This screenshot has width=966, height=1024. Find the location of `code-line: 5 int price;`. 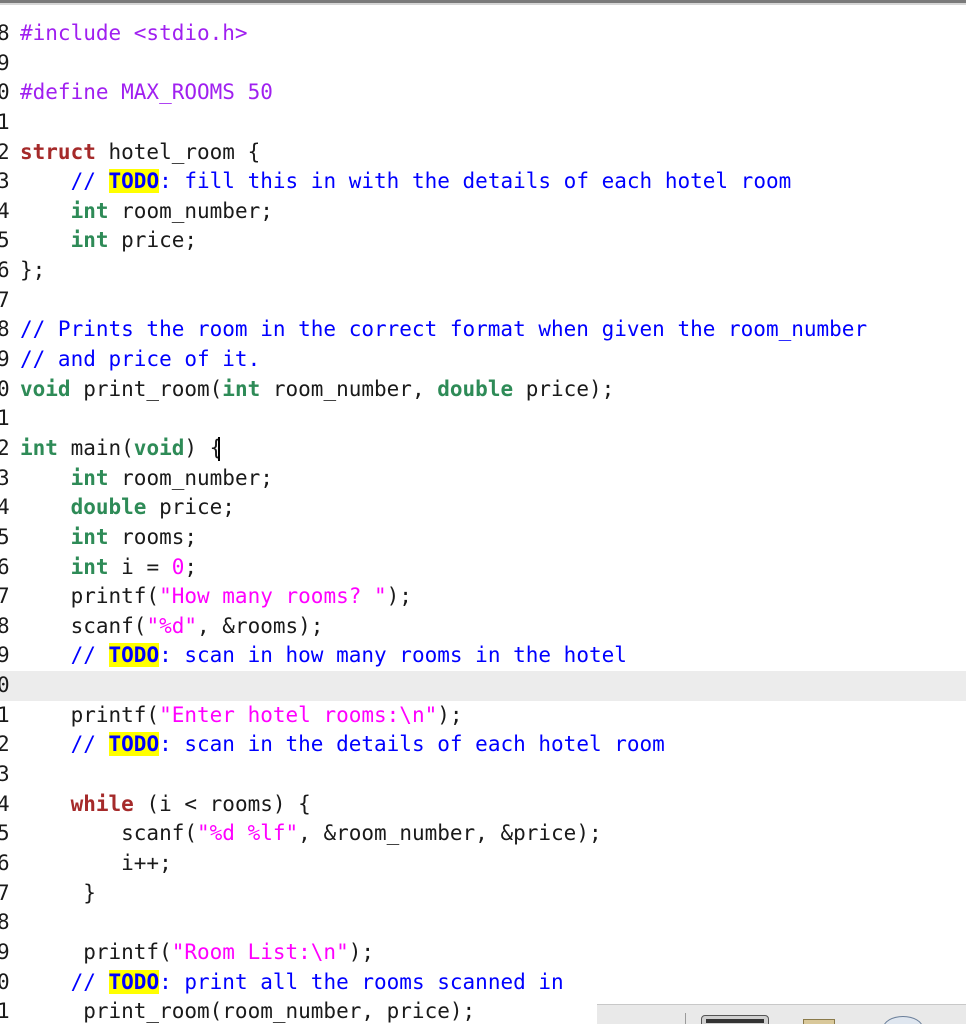

code-line: 5 int price; is located at coordinates (483, 241).